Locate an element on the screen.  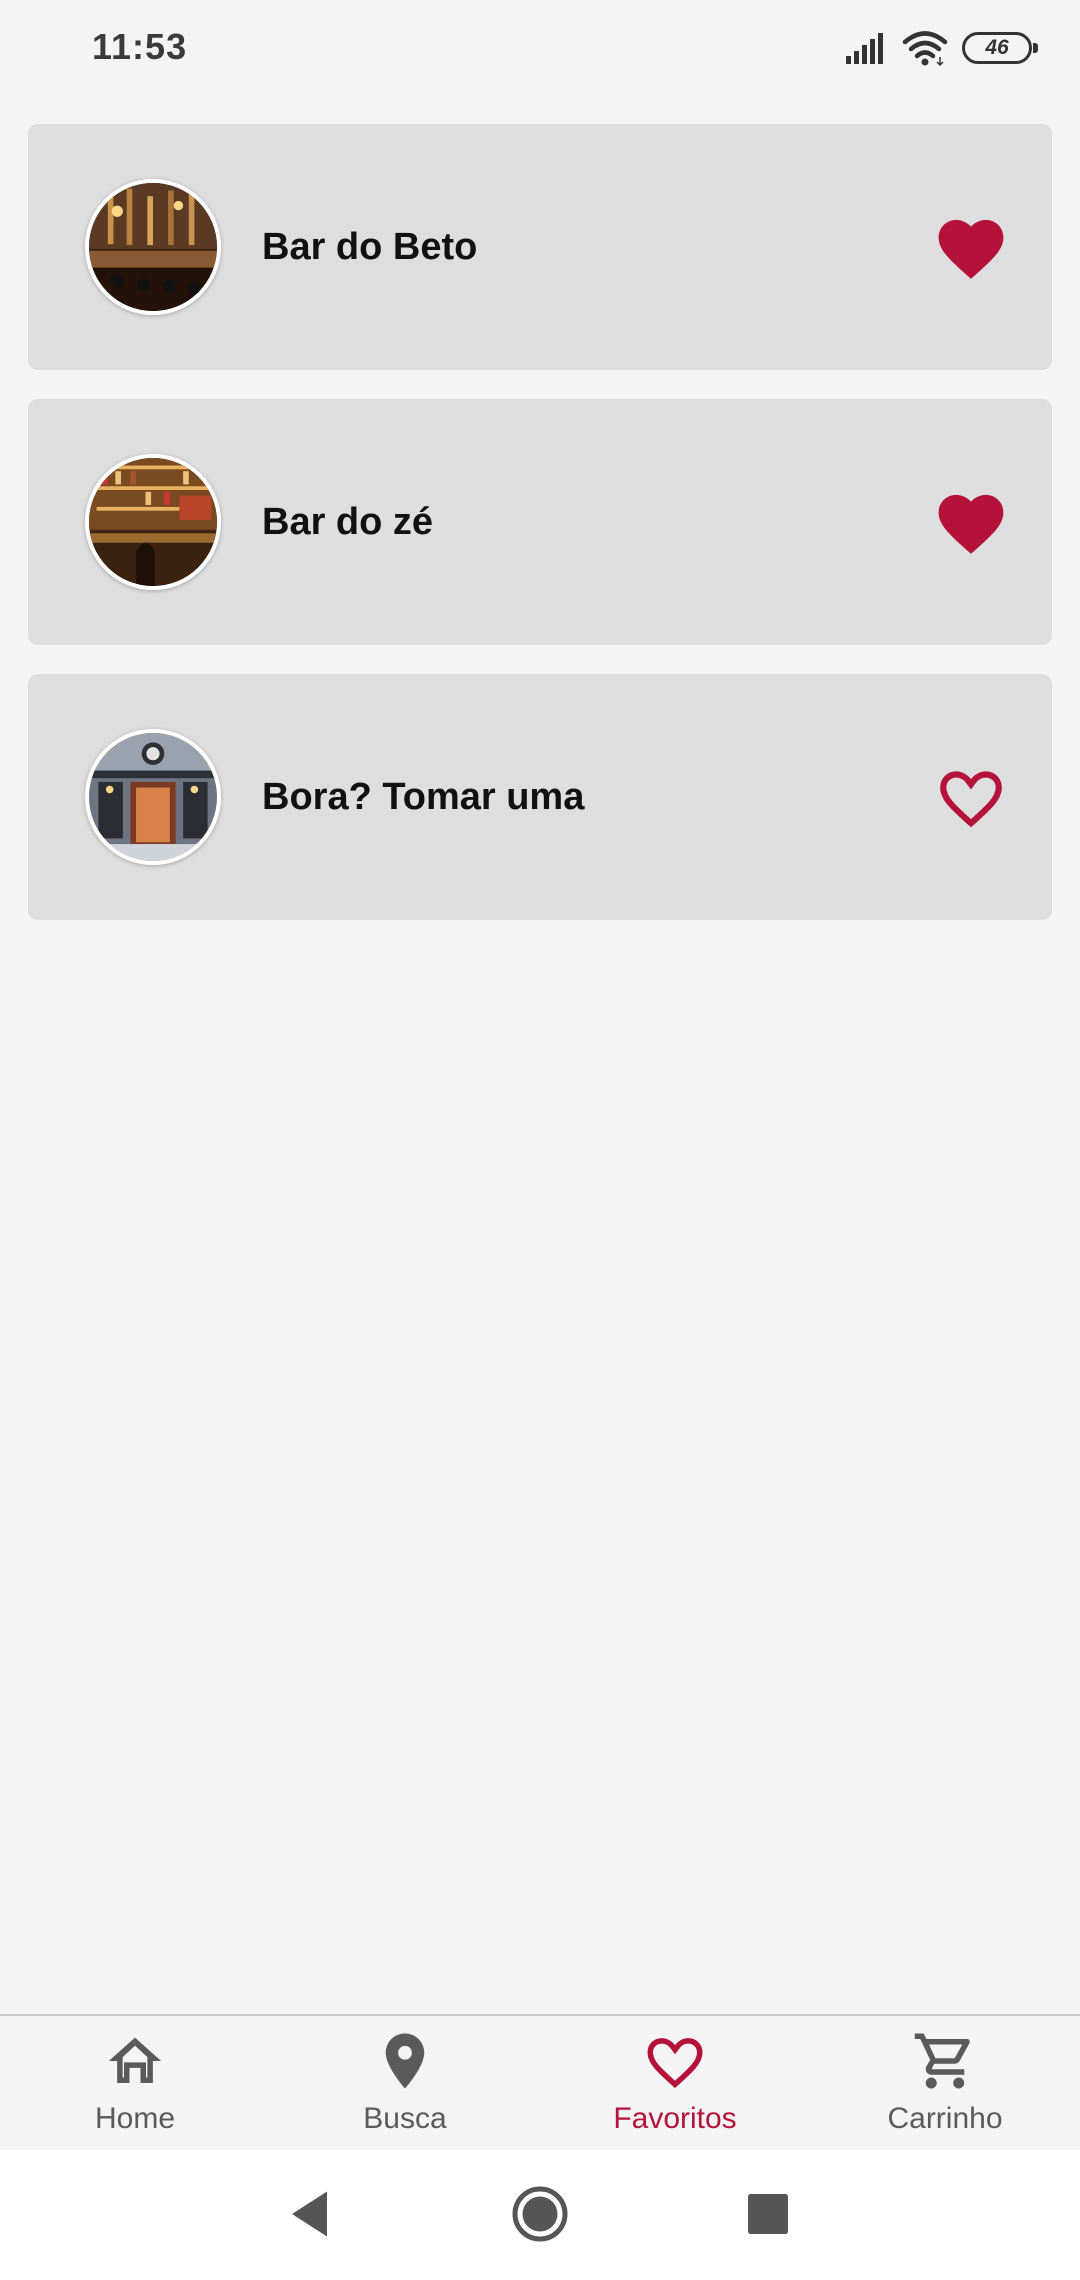
cart-icon is located at coordinates (942, 2061).